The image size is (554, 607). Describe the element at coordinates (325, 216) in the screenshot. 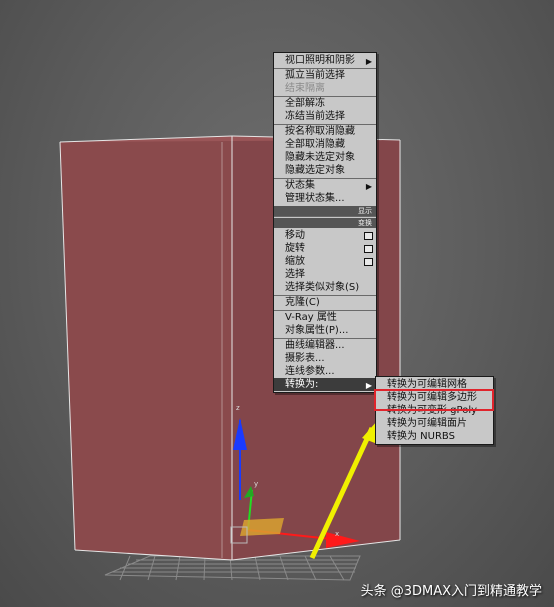

I see `menu-separator` at that location.